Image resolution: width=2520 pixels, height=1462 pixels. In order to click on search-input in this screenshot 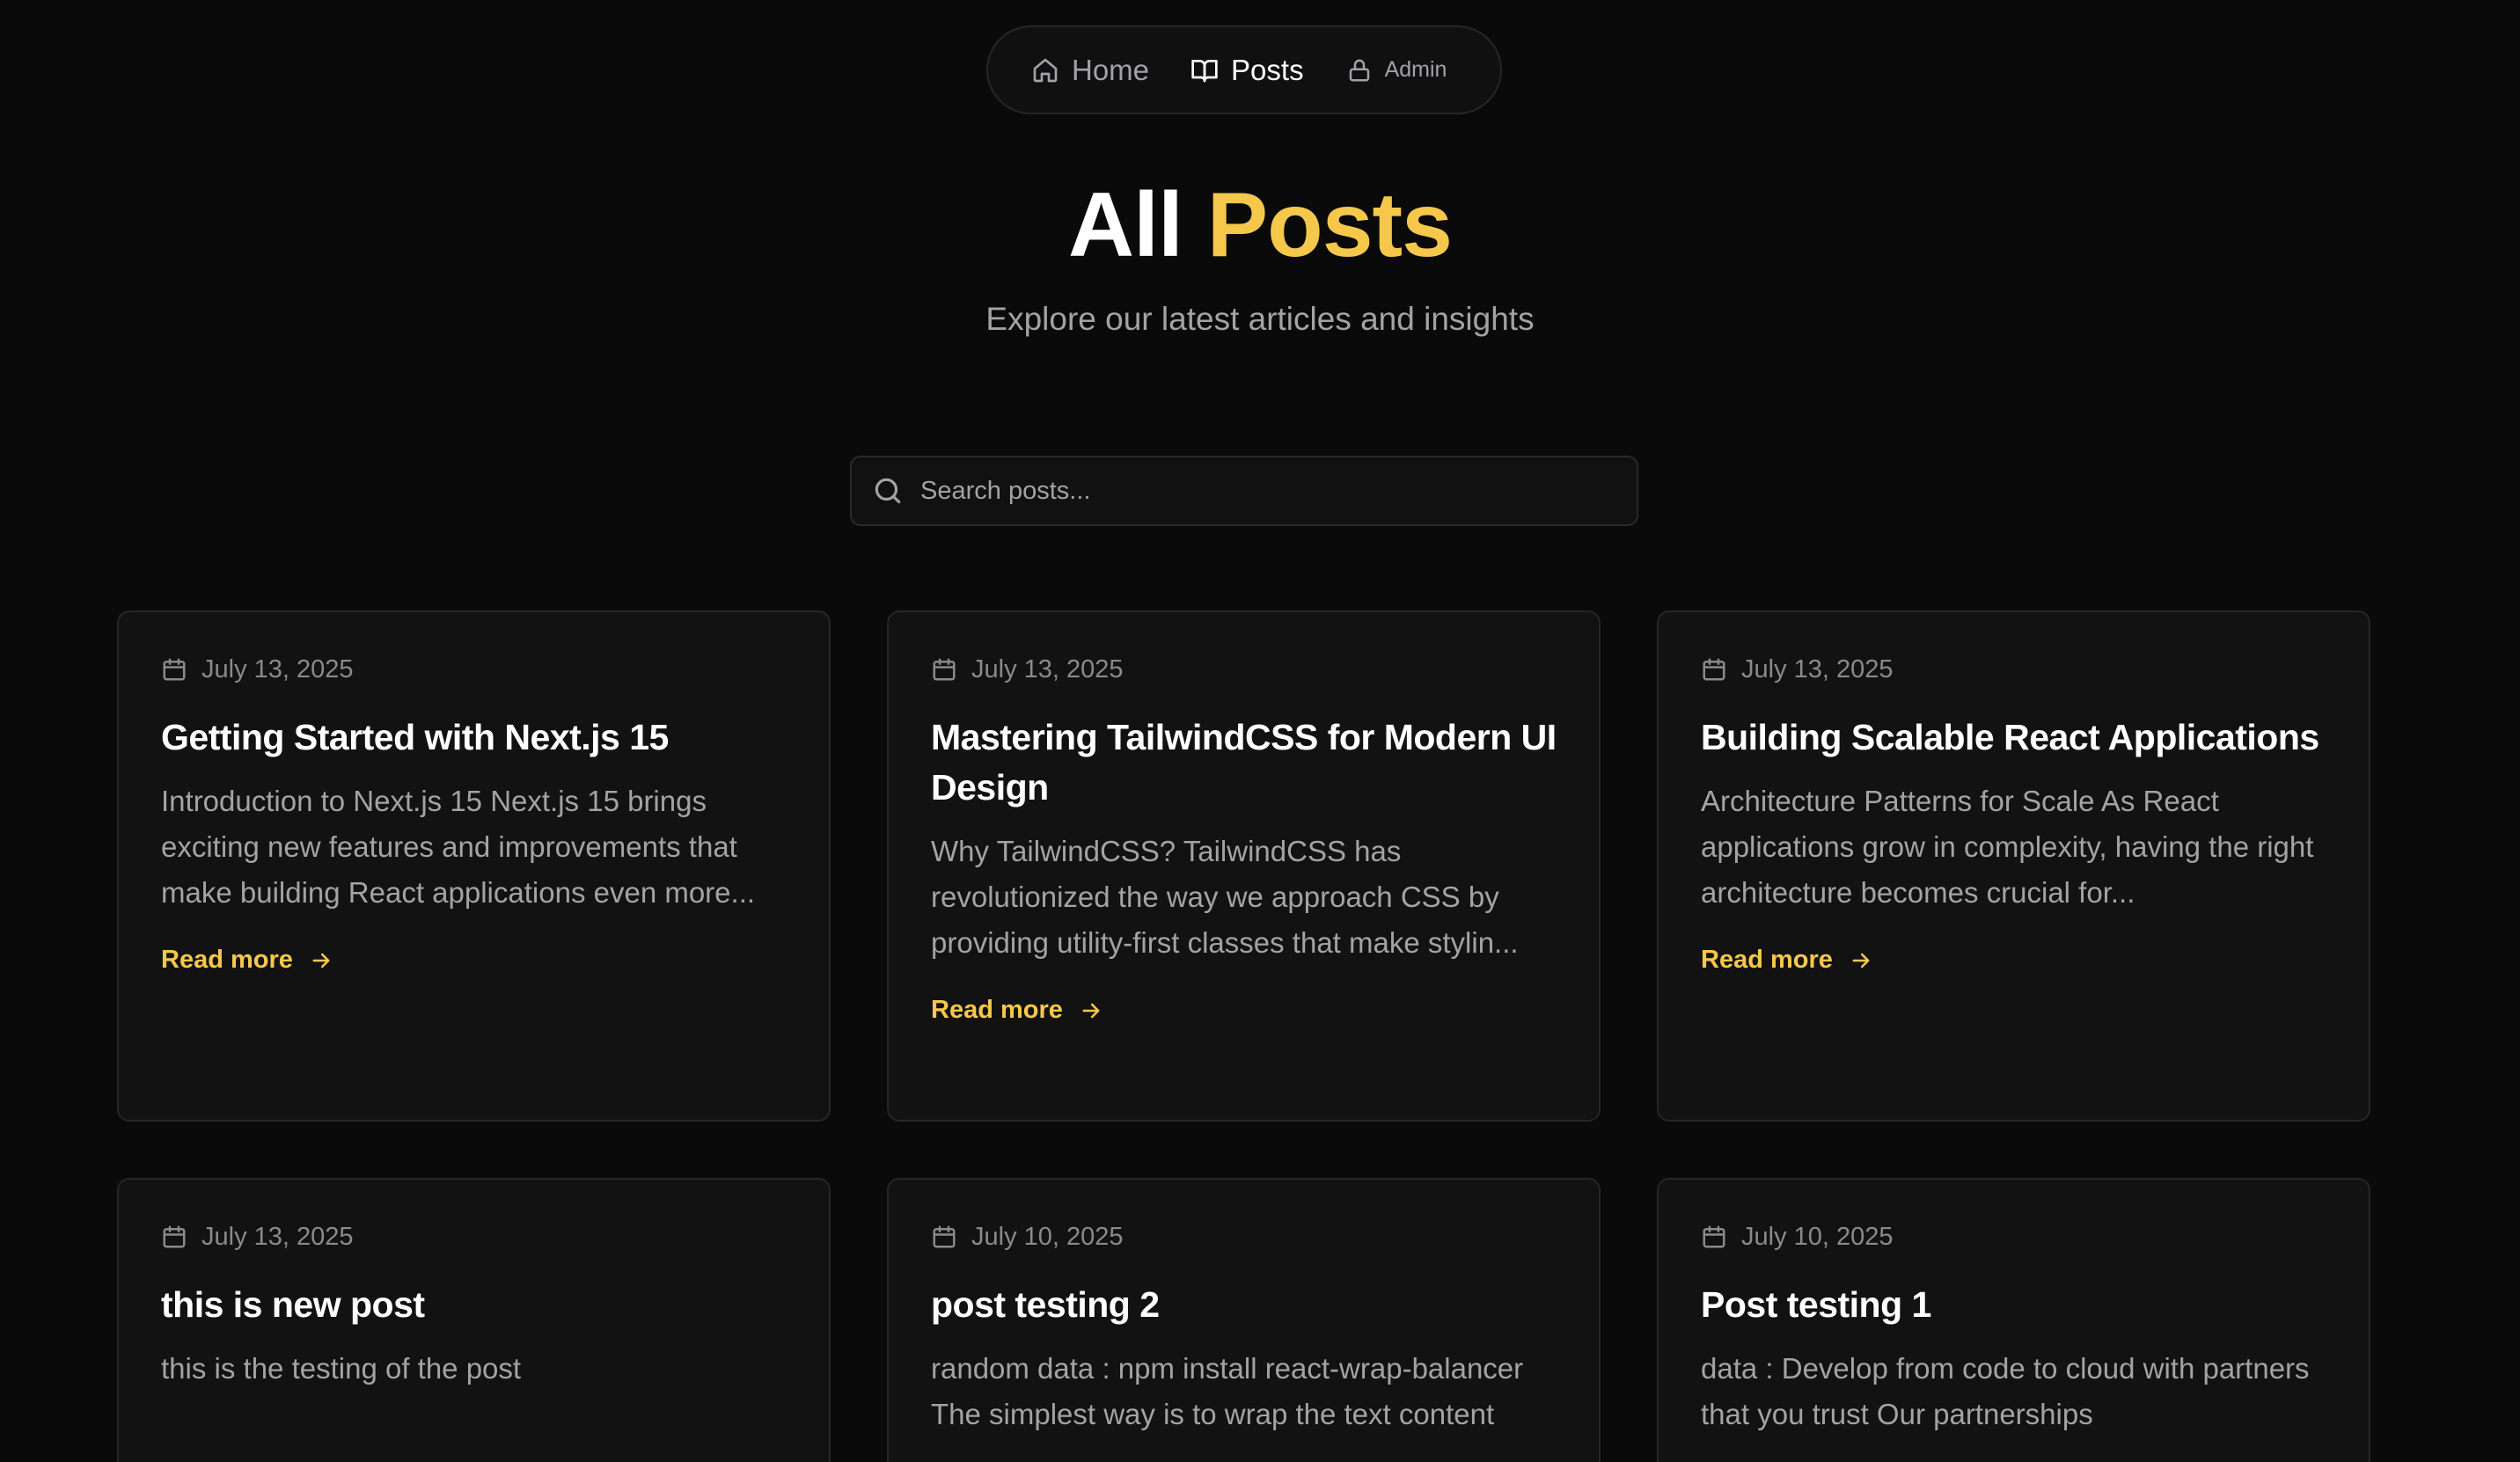, I will do `click(1263, 491)`.